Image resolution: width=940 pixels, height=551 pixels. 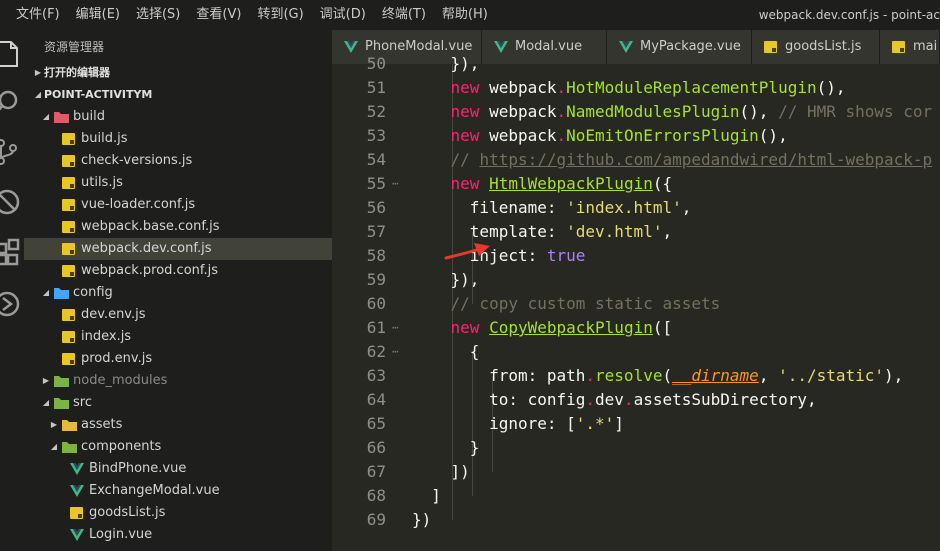 I want to click on debug-icon, so click(x=11, y=202).